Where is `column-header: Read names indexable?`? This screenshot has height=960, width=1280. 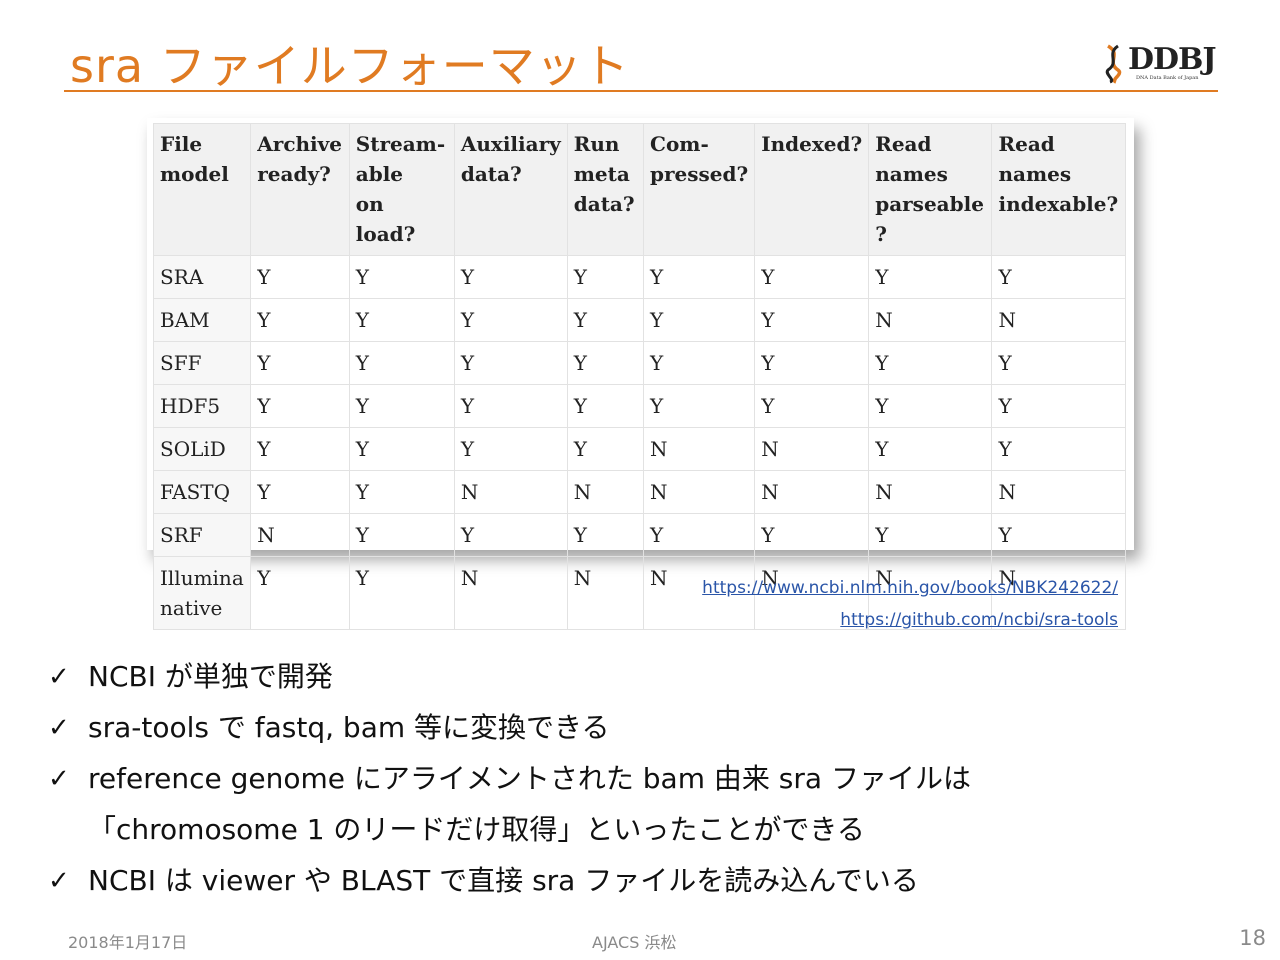 column-header: Read names indexable? is located at coordinates (1058, 189).